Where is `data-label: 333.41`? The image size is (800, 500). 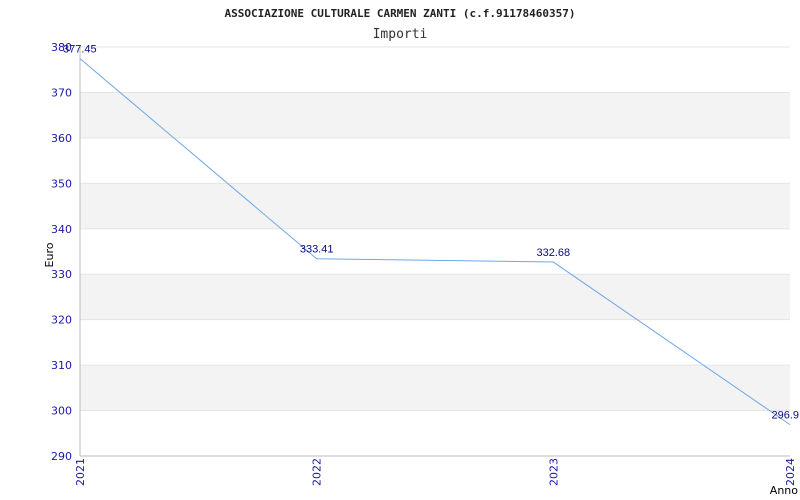 data-label: 333.41 is located at coordinates (317, 250).